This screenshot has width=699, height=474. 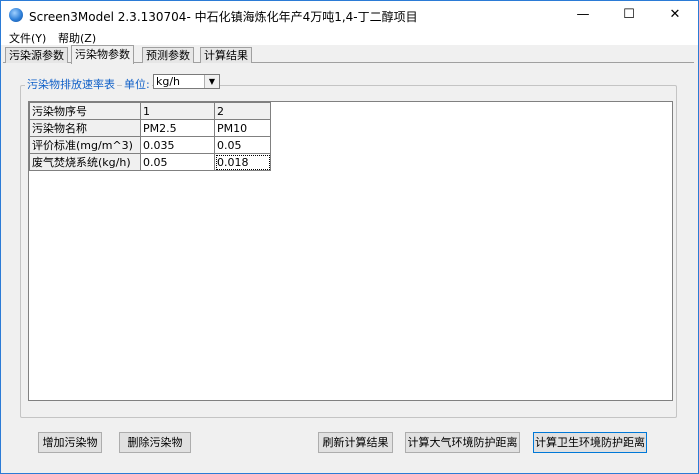 I want to click on close-button: ✕, so click(x=675, y=15).